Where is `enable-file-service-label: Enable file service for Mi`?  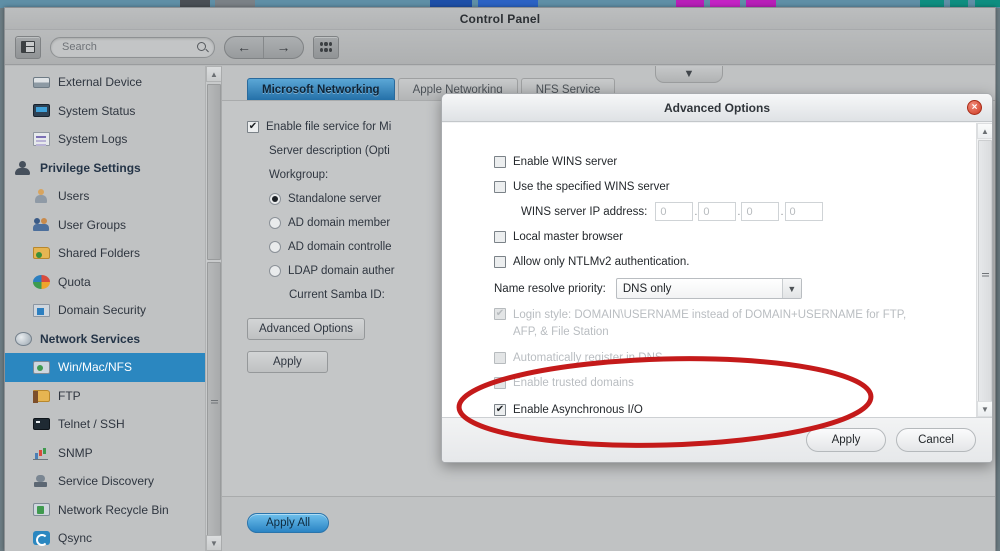
enable-file-service-label: Enable file service for Mi is located at coordinates (329, 127).